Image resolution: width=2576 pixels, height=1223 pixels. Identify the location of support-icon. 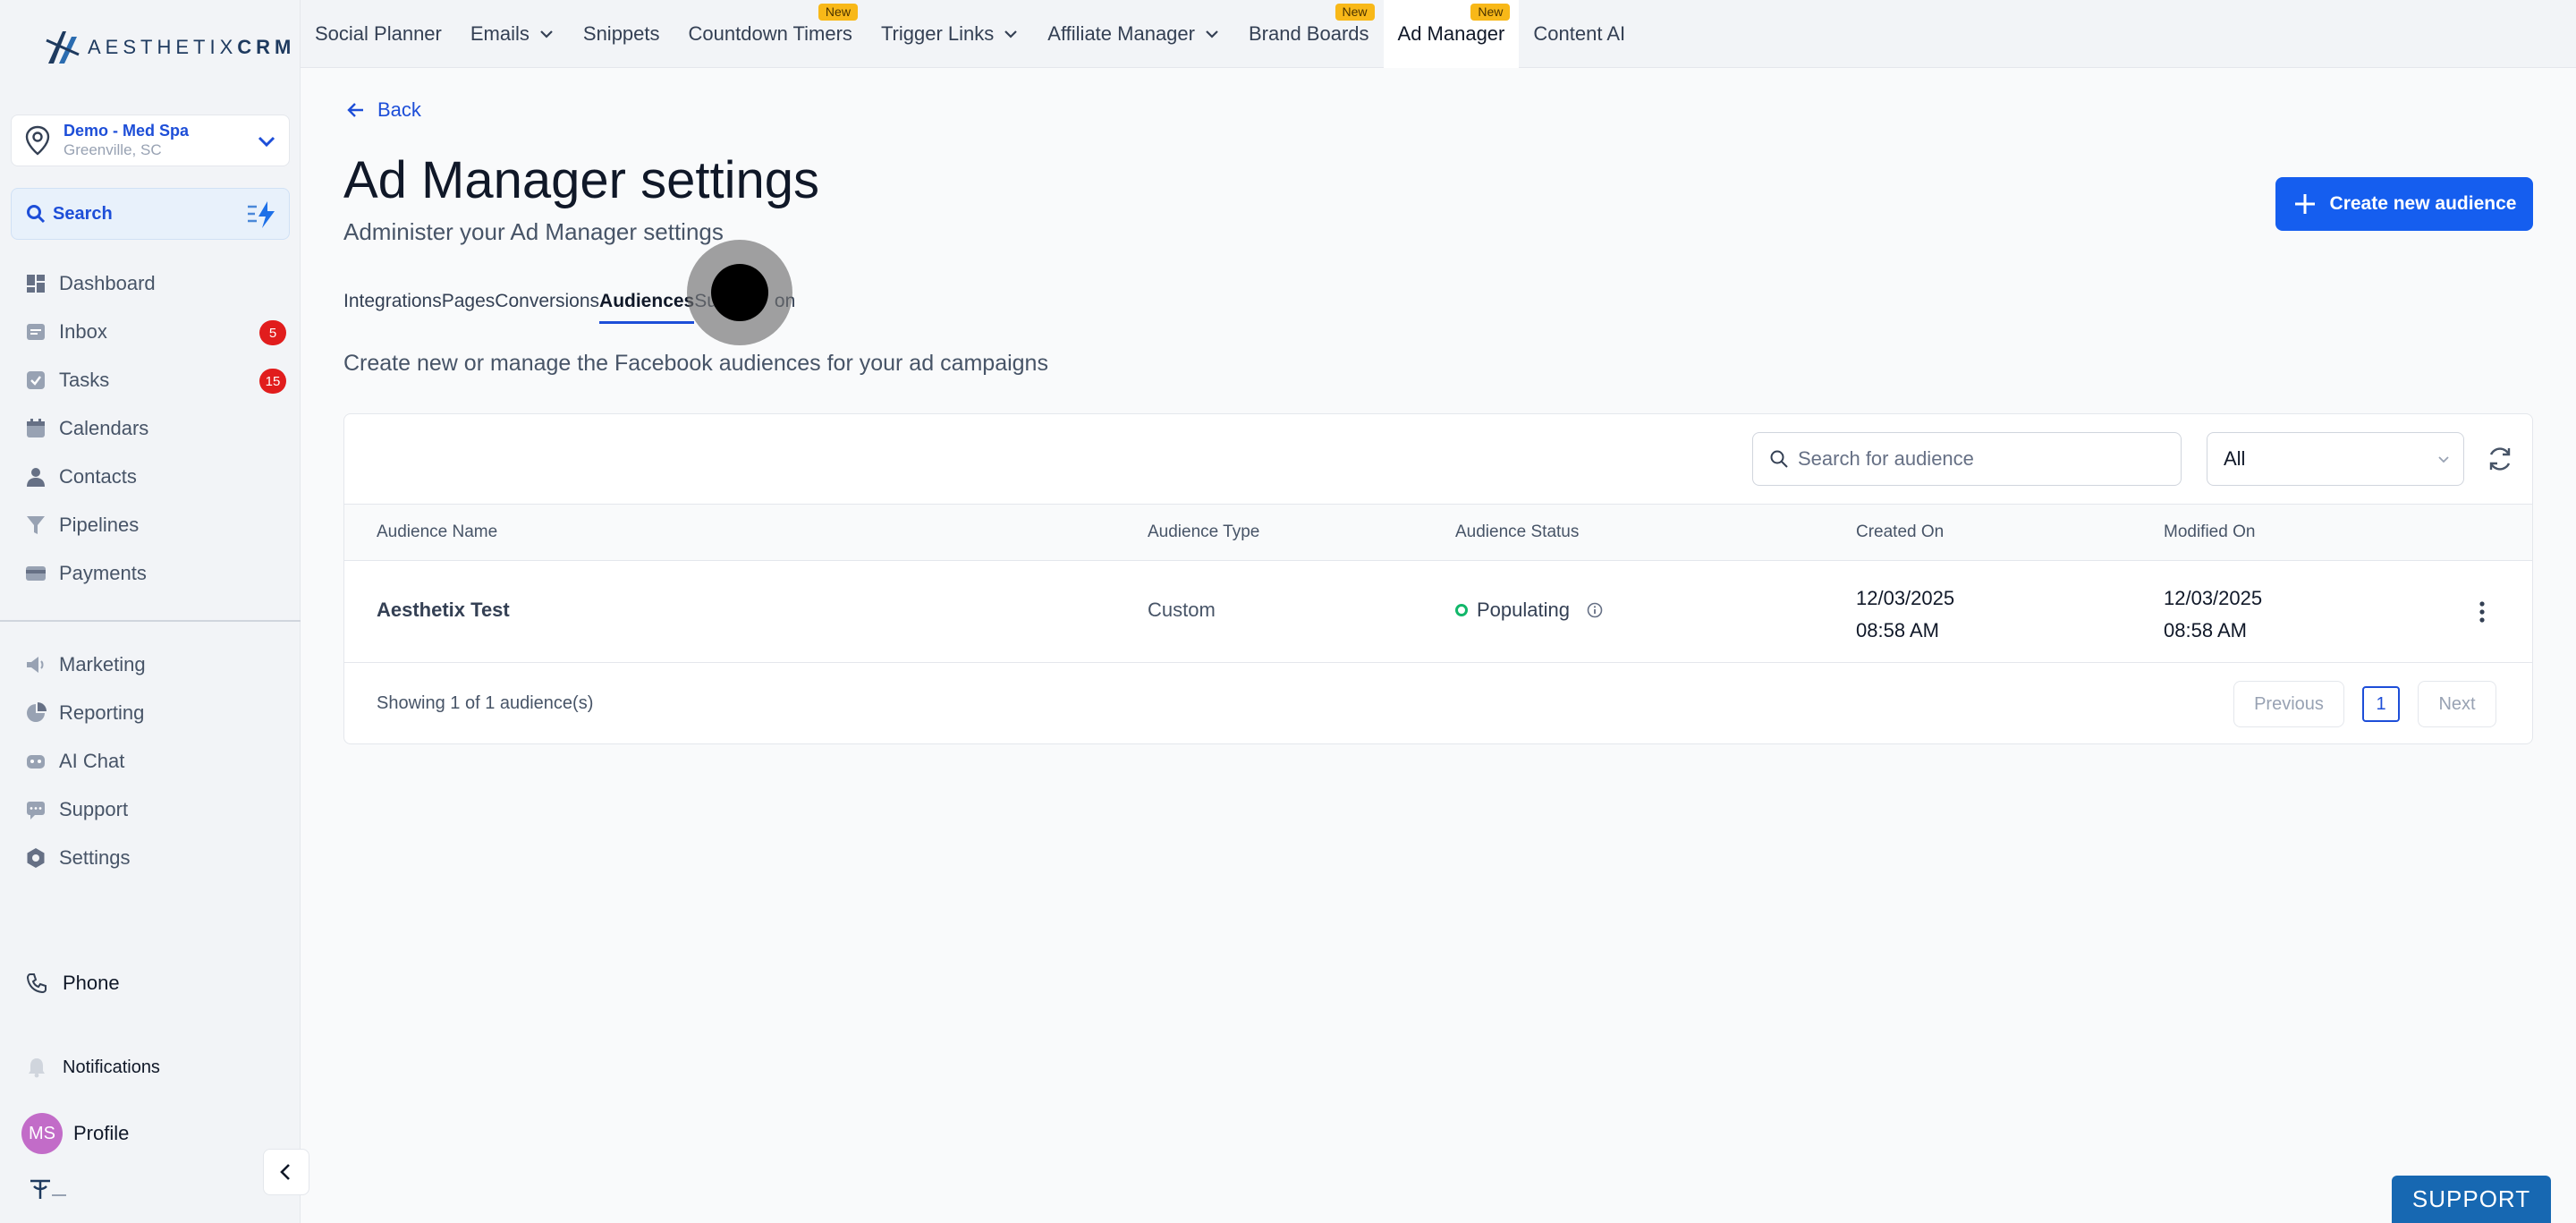
(36, 811).